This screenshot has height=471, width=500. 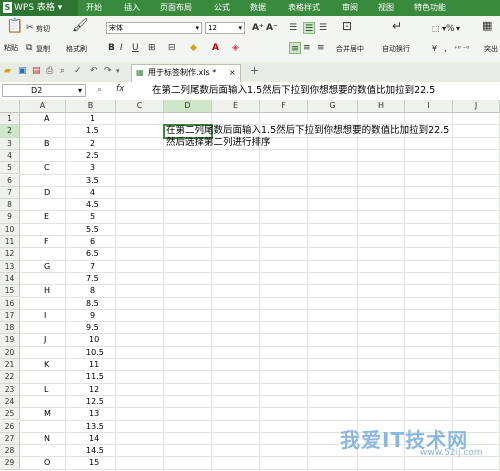 What do you see at coordinates (10, 254) in the screenshot?
I see `row-header: 12` at bounding box center [10, 254].